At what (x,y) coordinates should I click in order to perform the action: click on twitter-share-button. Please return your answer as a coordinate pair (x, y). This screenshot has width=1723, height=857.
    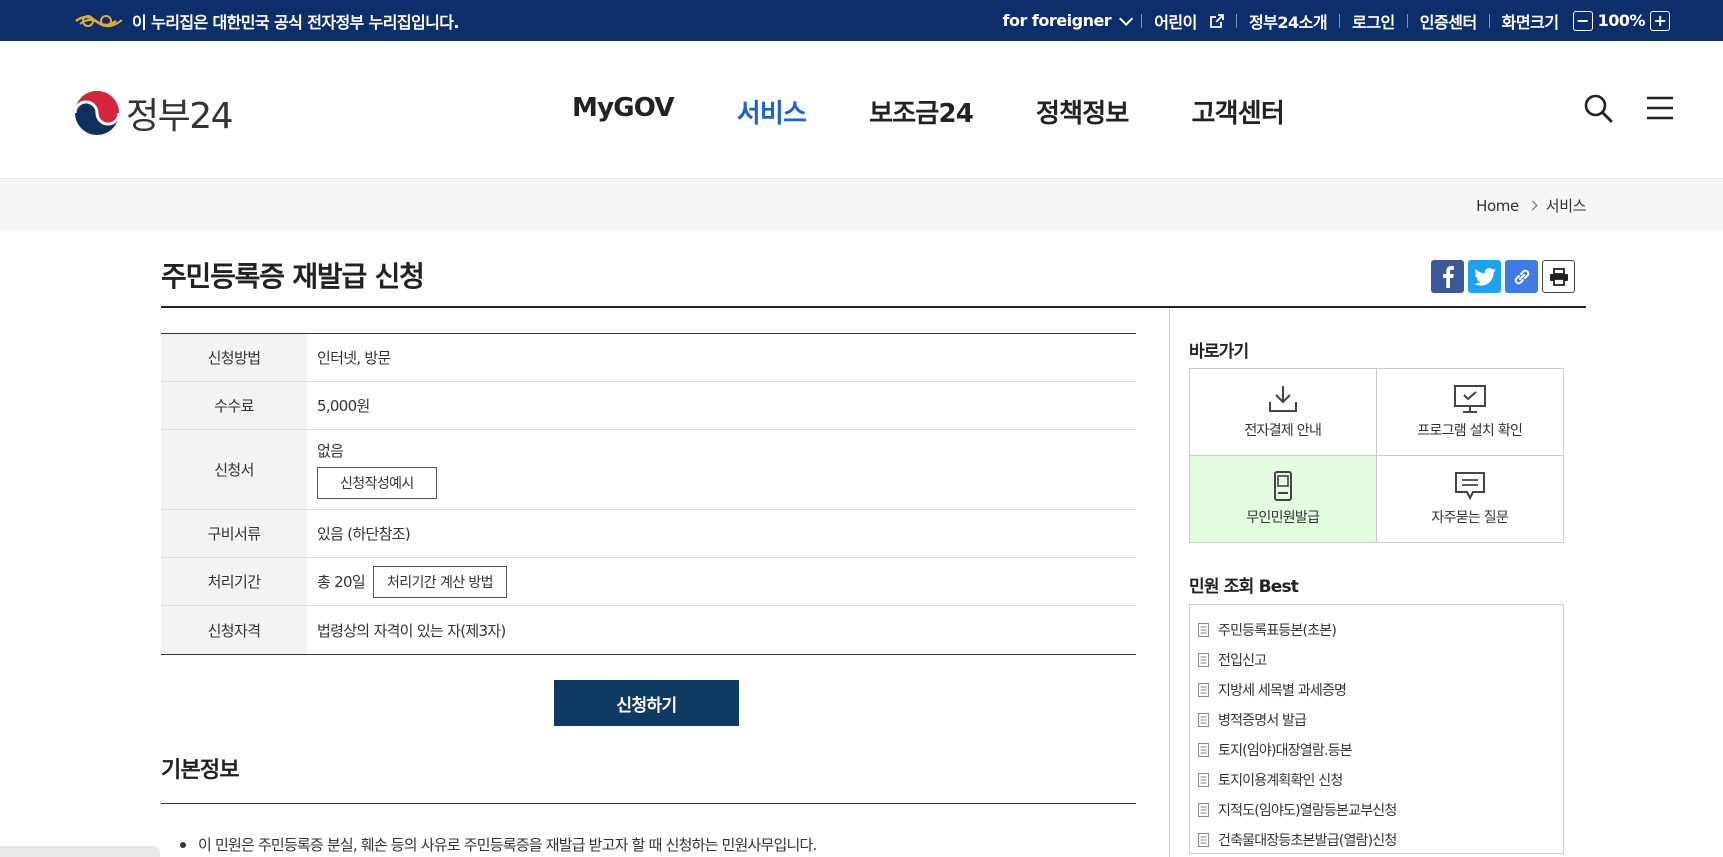
    Looking at the image, I should click on (1484, 276).